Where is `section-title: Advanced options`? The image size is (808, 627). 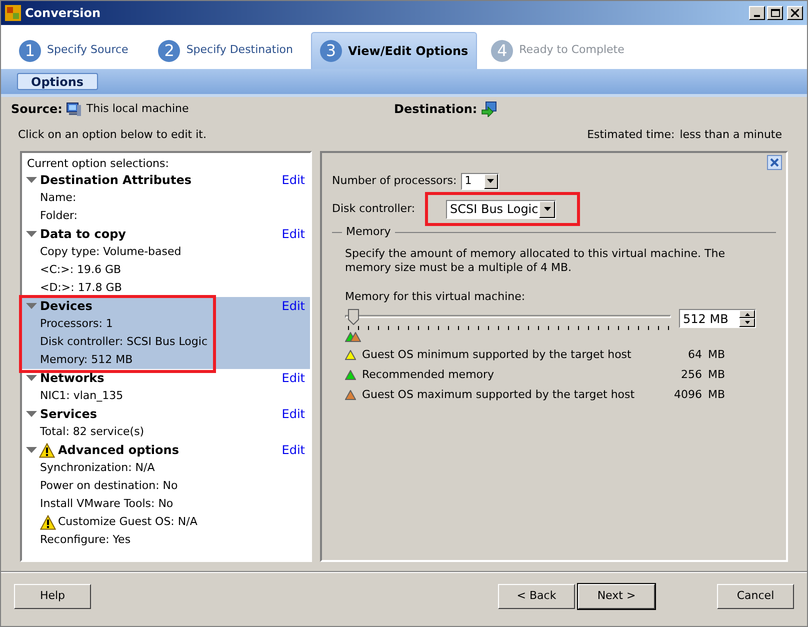
section-title: Advanced options is located at coordinates (118, 450).